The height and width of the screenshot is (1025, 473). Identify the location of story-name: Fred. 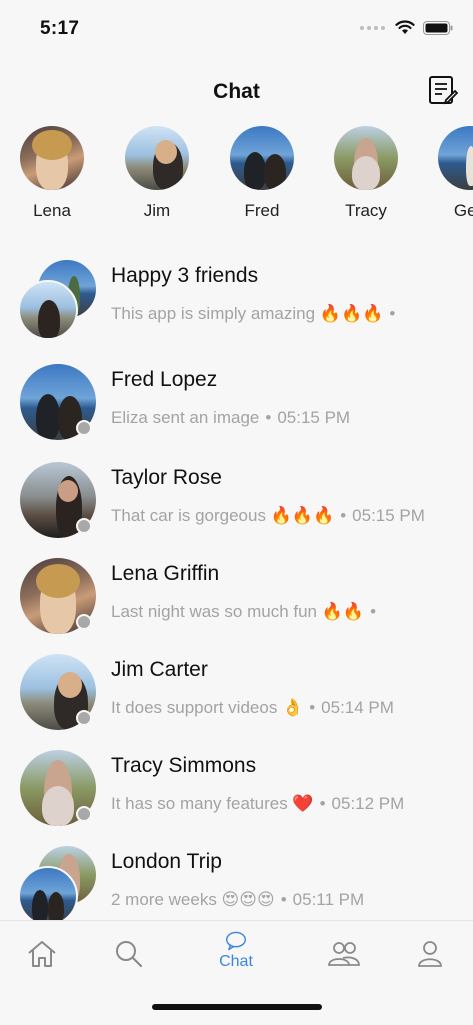
(262, 210).